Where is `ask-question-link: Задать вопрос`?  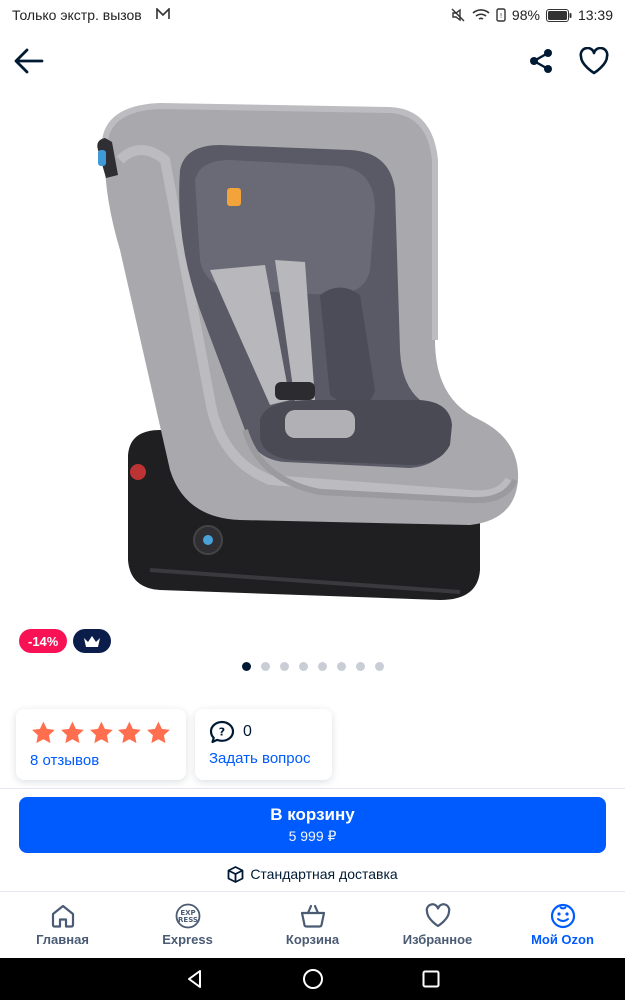
ask-question-link: Задать вопрос is located at coordinates (263, 758).